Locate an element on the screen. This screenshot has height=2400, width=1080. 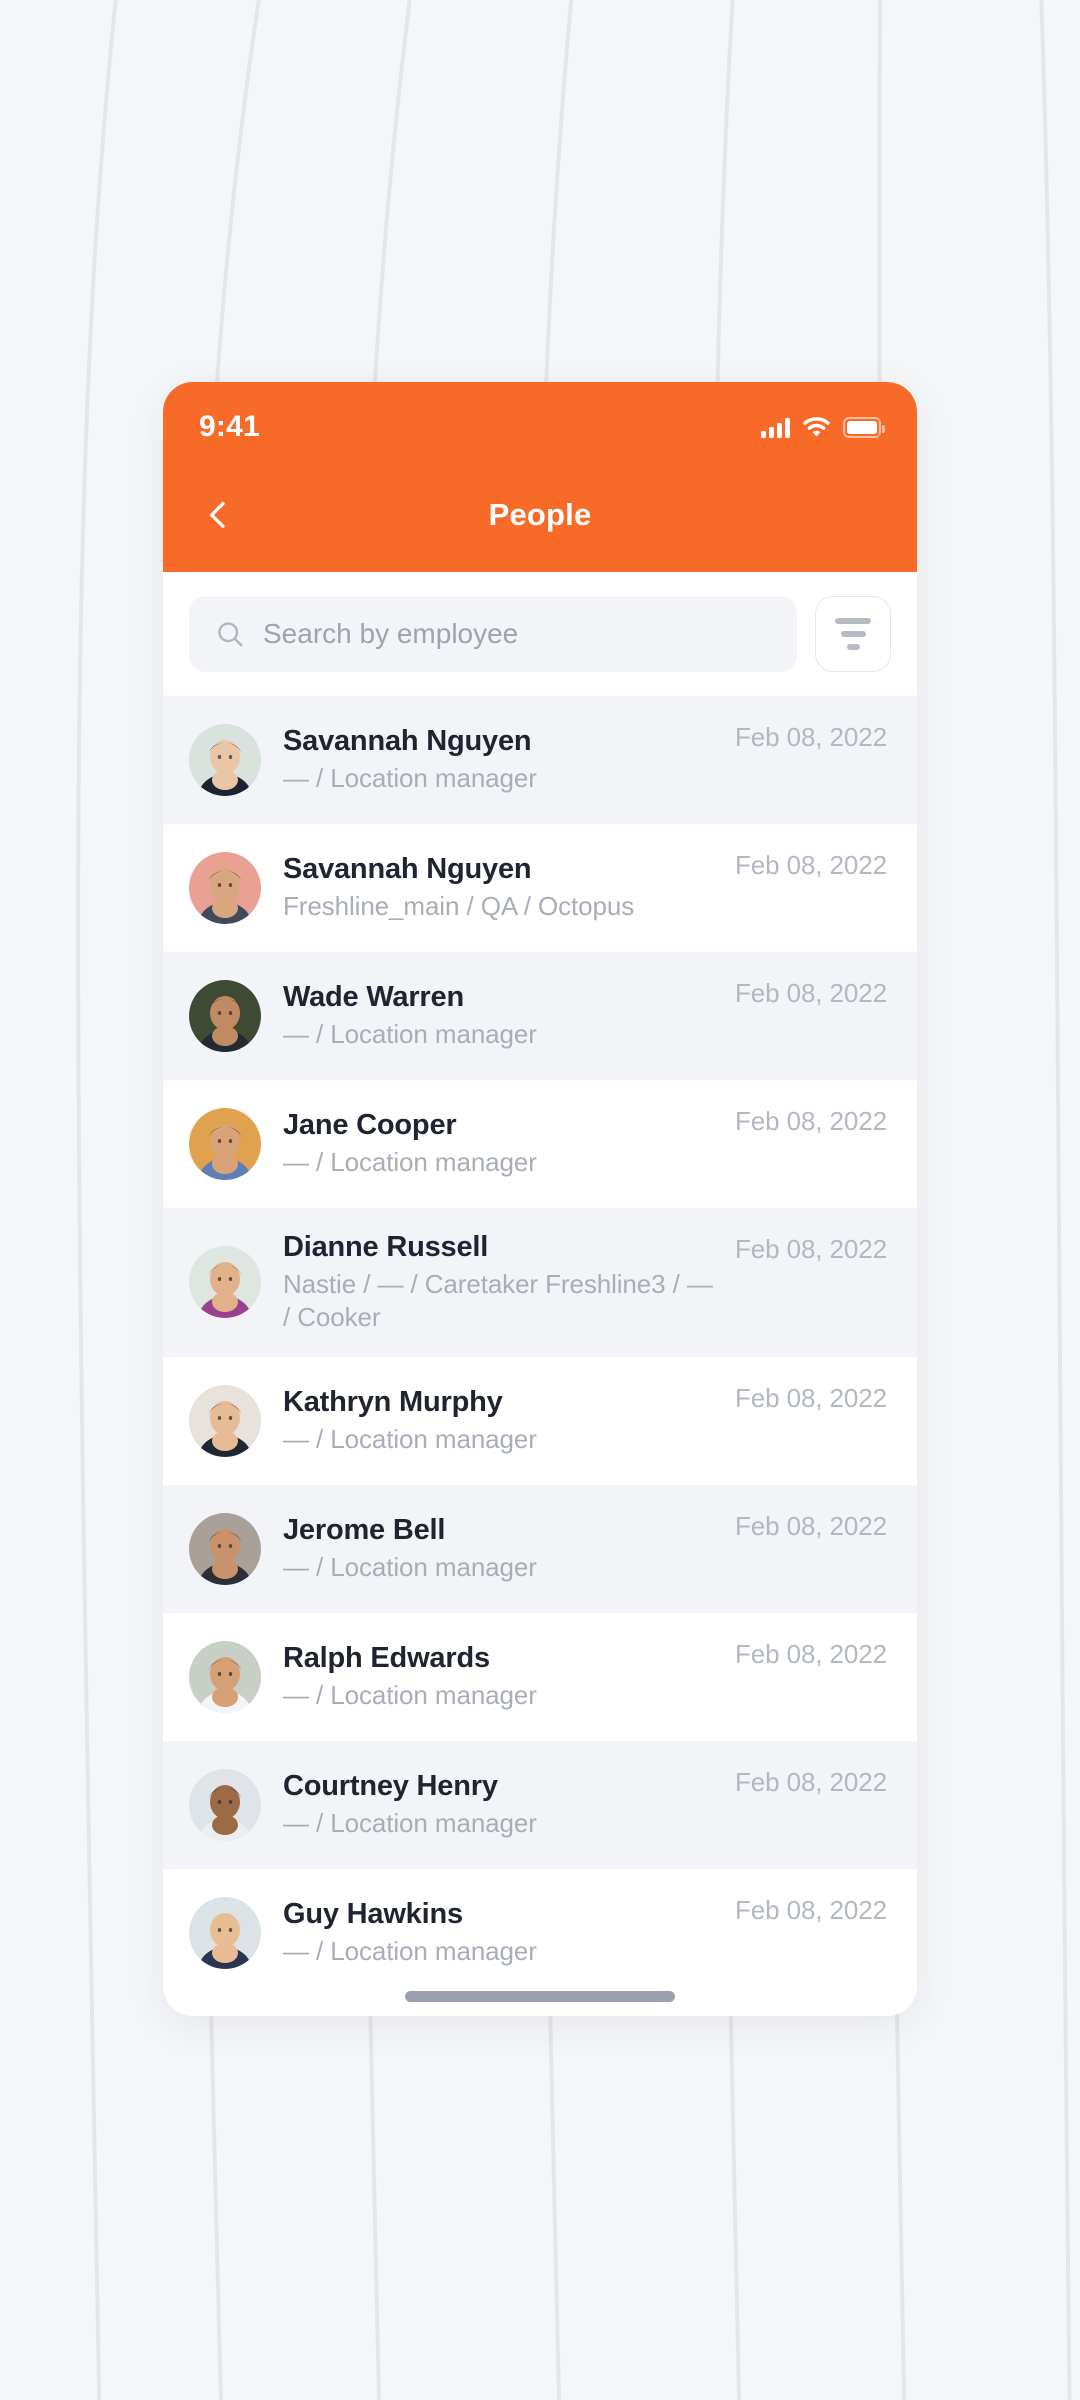
person-name: Dianne Russell is located at coordinates (386, 1247).